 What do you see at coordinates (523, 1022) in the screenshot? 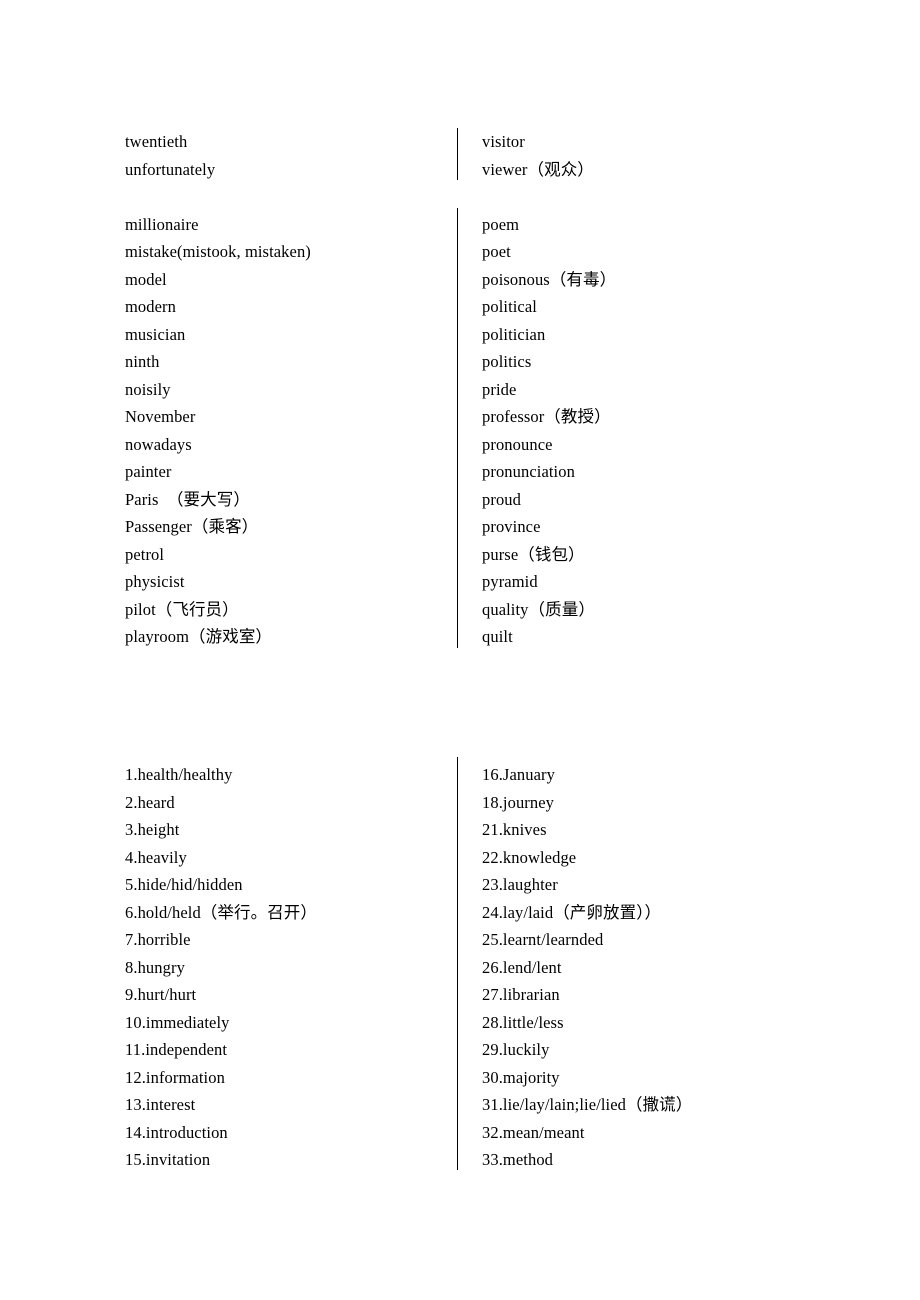
I see `numbered-entry: 28.little/less` at bounding box center [523, 1022].